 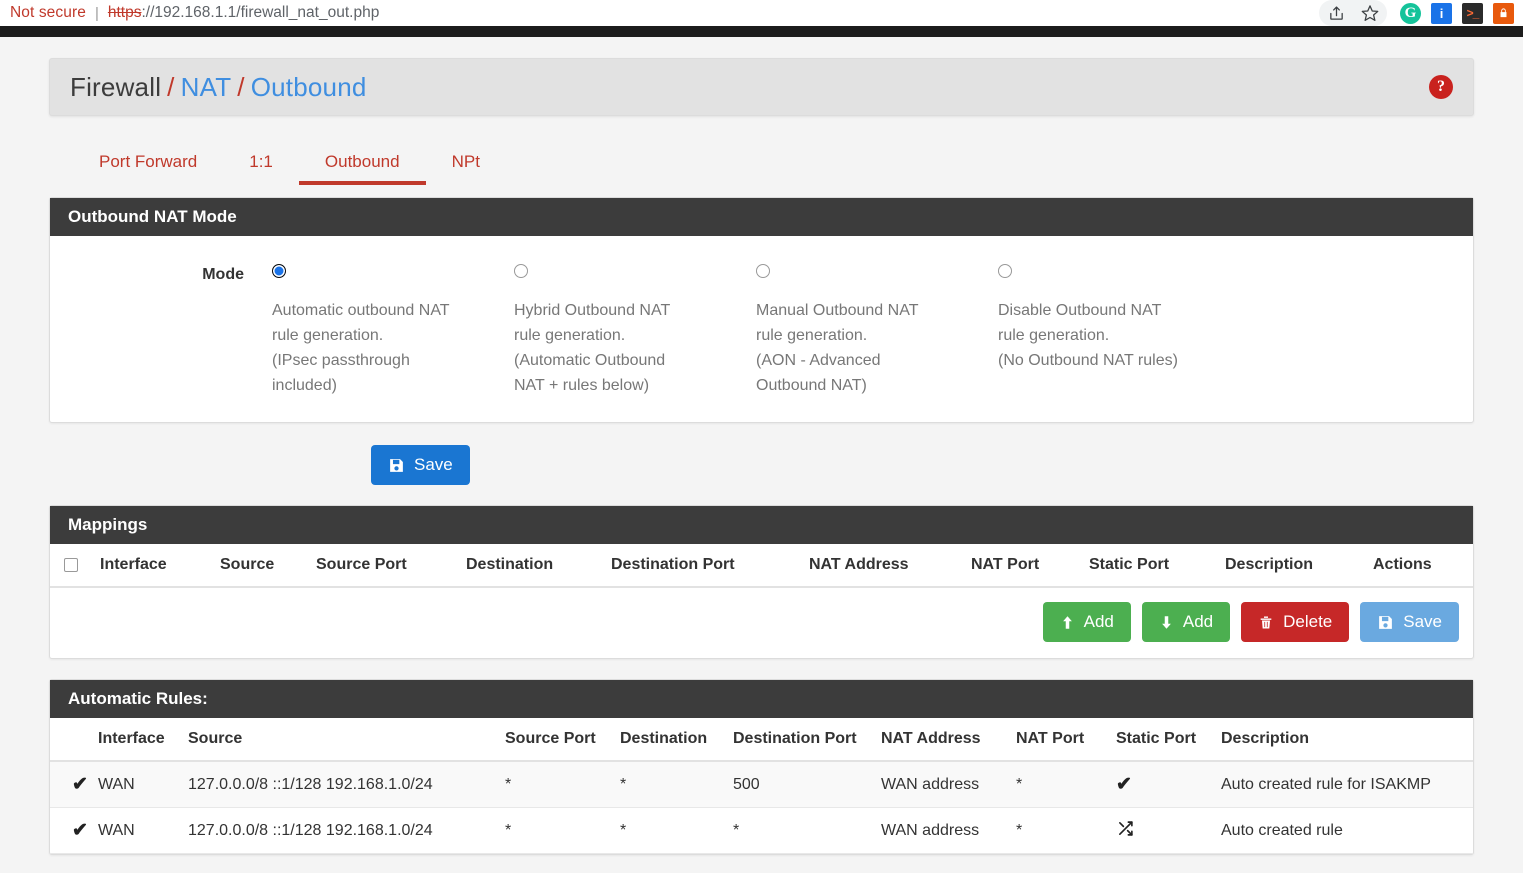 What do you see at coordinates (143, 740) in the screenshot?
I see `auto-col-interface: Interface` at bounding box center [143, 740].